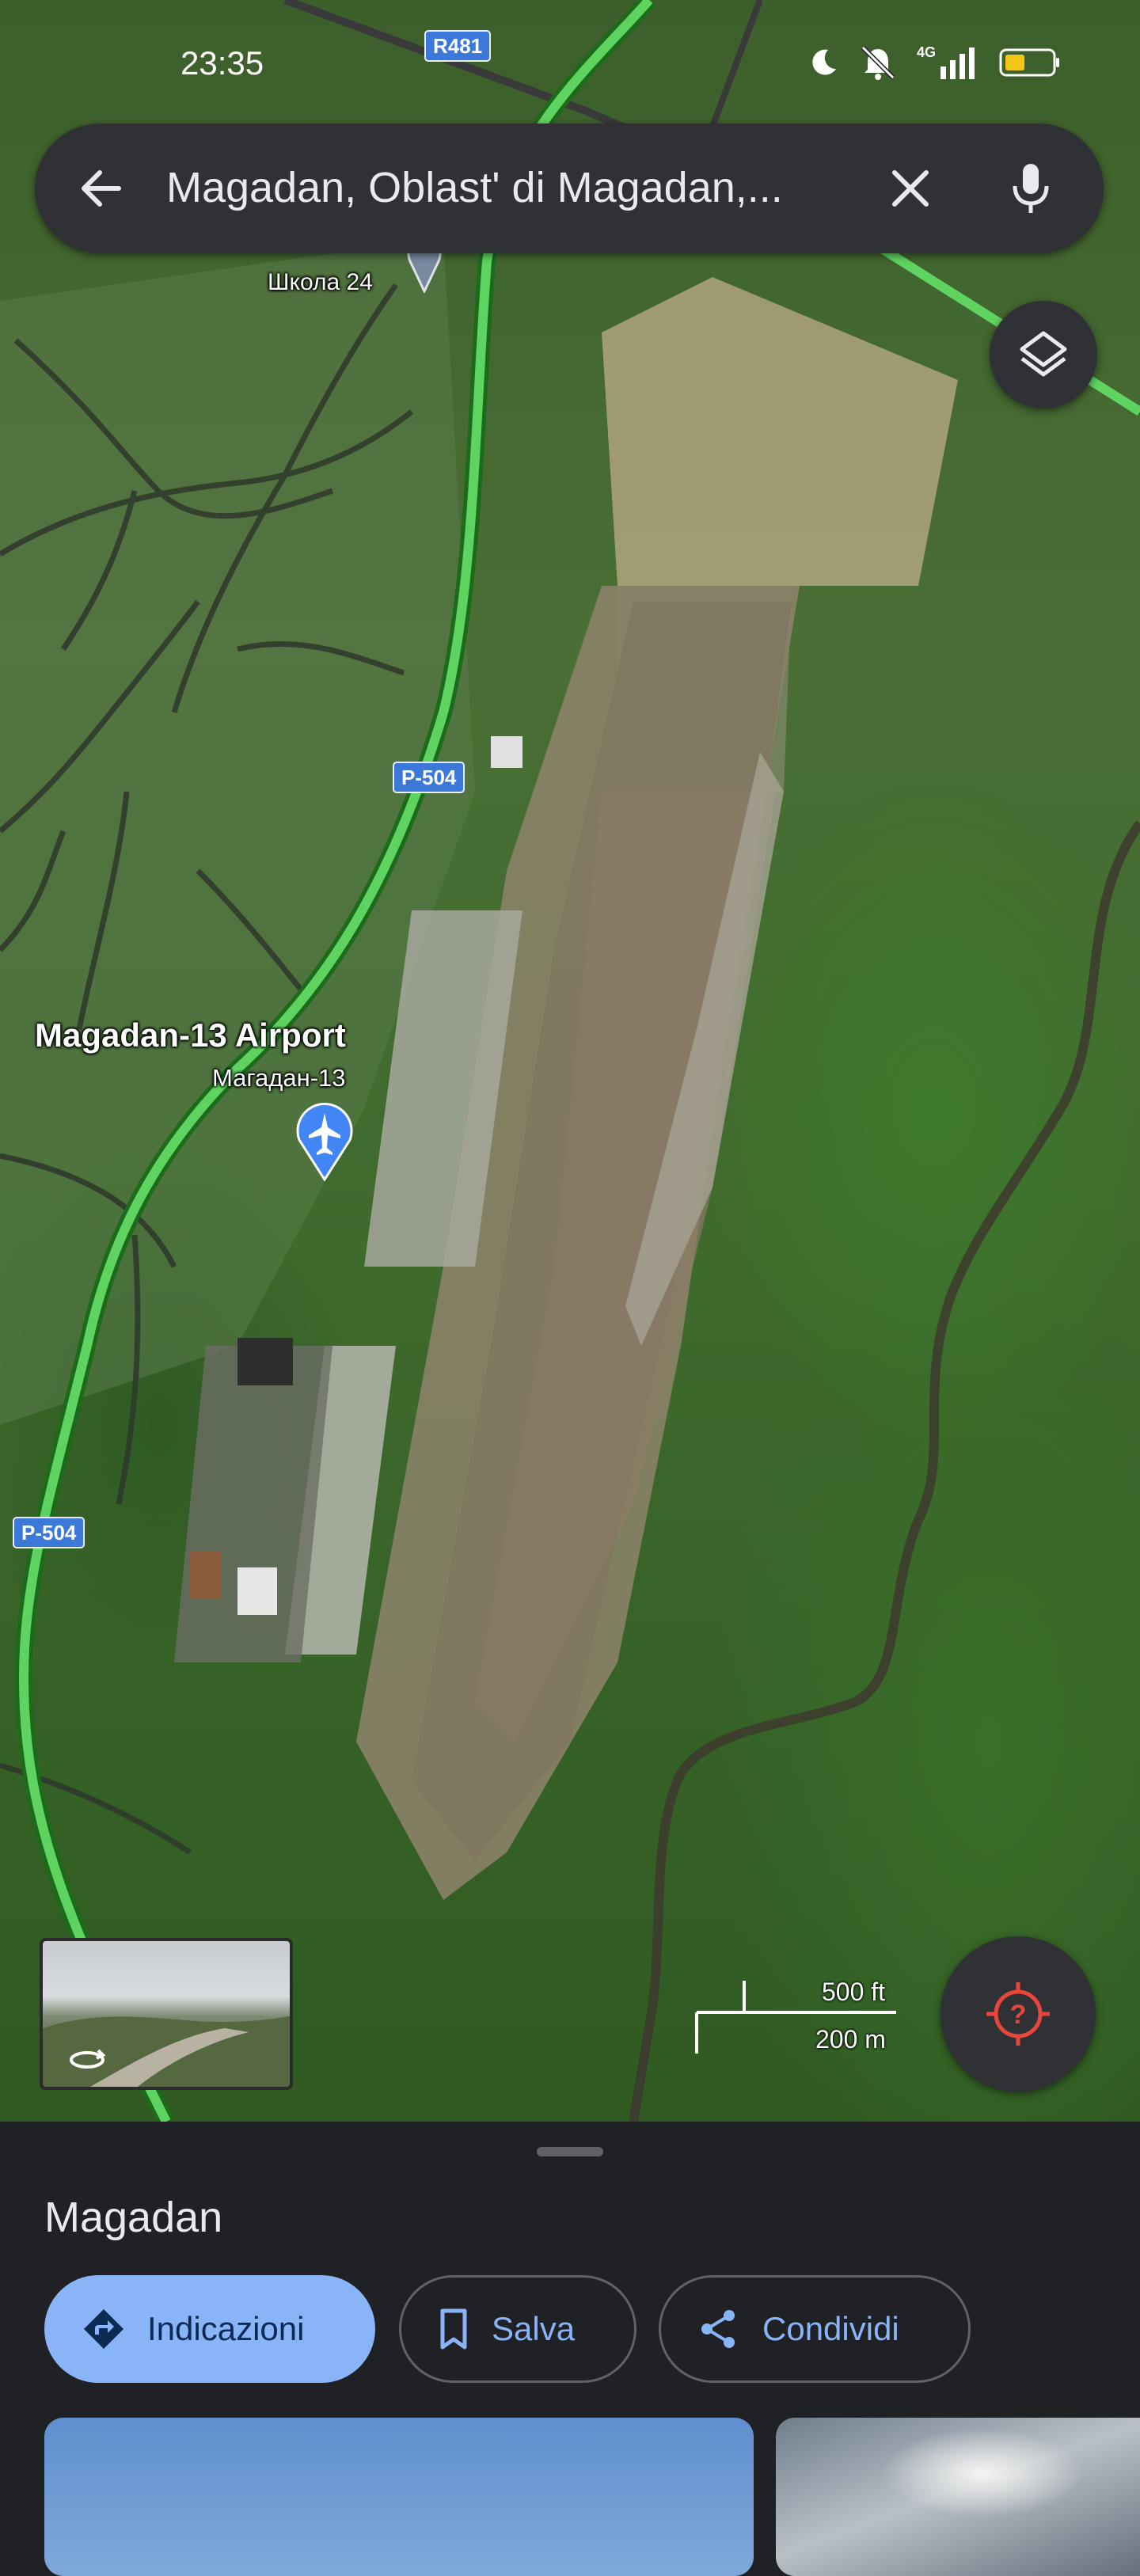 The width and height of the screenshot is (1140, 2576). Describe the element at coordinates (226, 2329) in the screenshot. I see `directions-label: Indicazioni` at that location.